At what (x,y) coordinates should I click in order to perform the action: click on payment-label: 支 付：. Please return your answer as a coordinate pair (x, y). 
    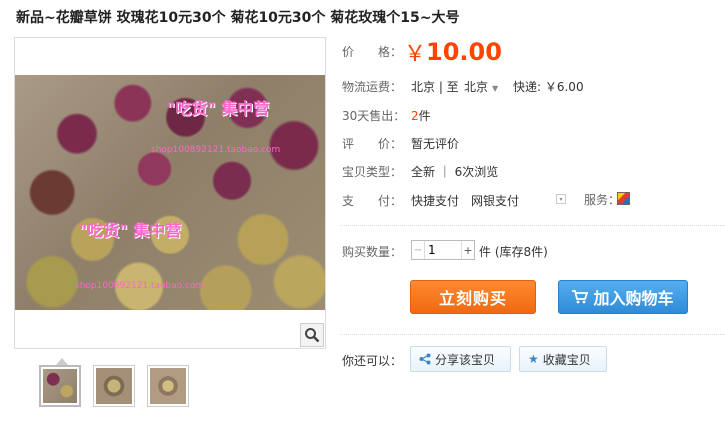
    Looking at the image, I should click on (372, 201).